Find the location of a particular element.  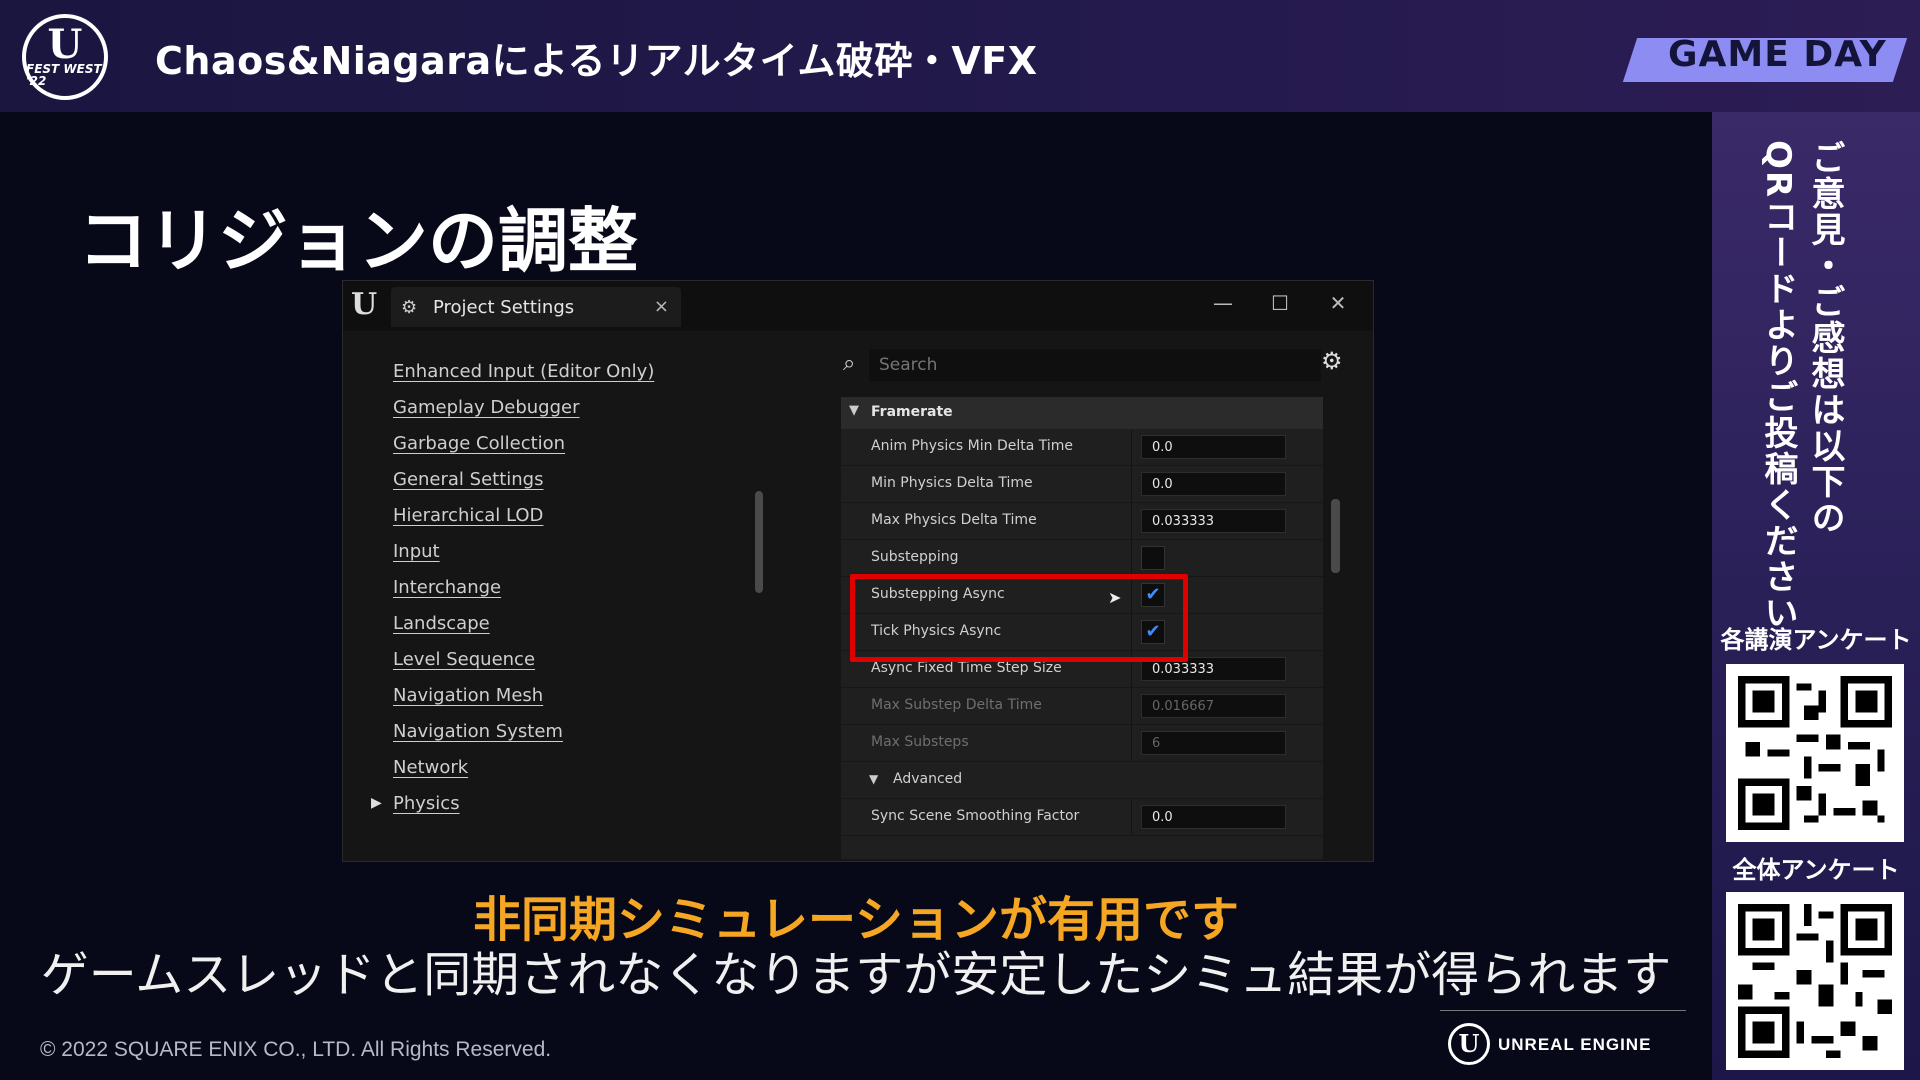

fest-logo-text: FEST WEST '22 is located at coordinates (64, 75).